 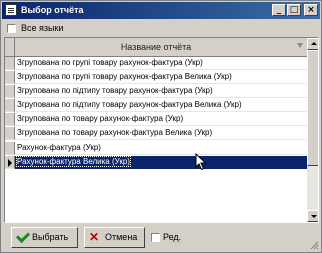 What do you see at coordinates (59, 147) in the screenshot?
I see `row-label: Рахунок-фактура (Укр)` at bounding box center [59, 147].